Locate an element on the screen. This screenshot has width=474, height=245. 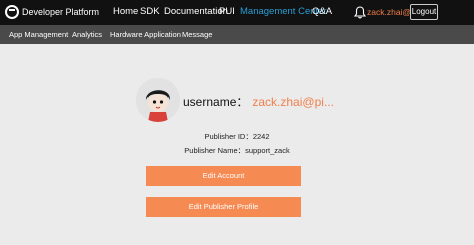
publisher-name: Publisher Name：support_zack is located at coordinates (237, 150).